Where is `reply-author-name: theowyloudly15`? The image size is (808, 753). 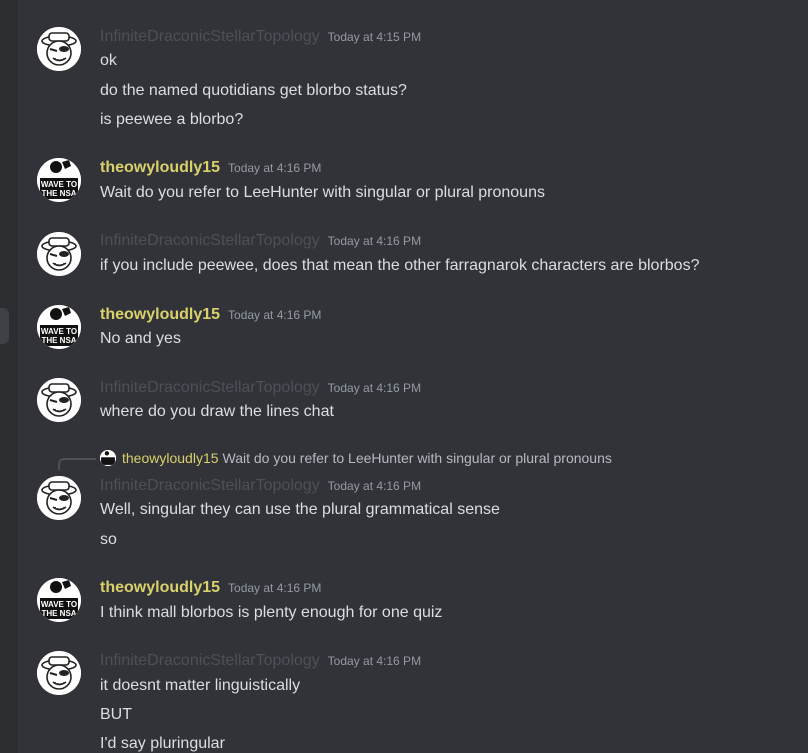 reply-author-name: theowyloudly15 is located at coordinates (170, 458).